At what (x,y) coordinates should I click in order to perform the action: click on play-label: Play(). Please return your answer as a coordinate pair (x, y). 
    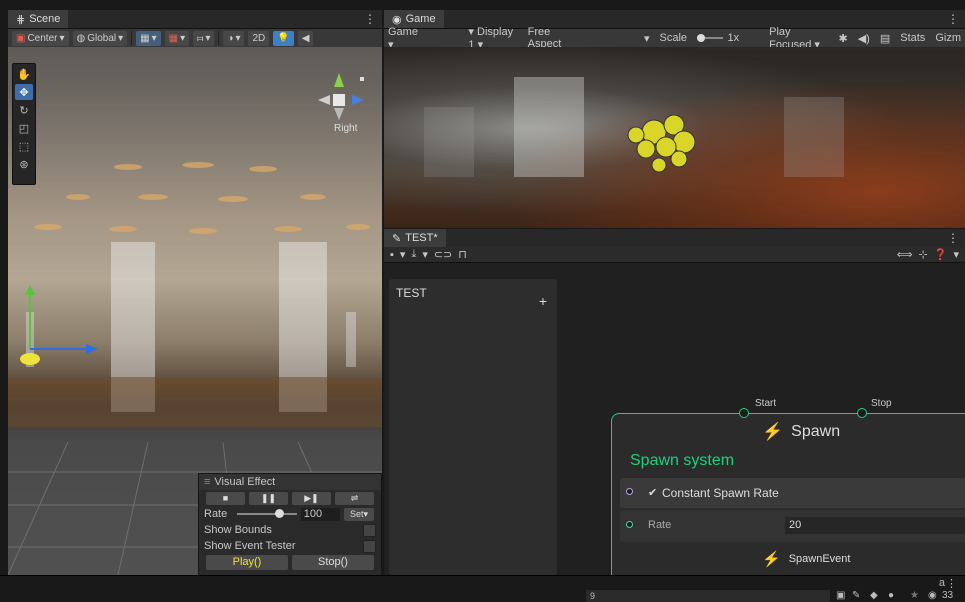
    Looking at the image, I should click on (247, 562).